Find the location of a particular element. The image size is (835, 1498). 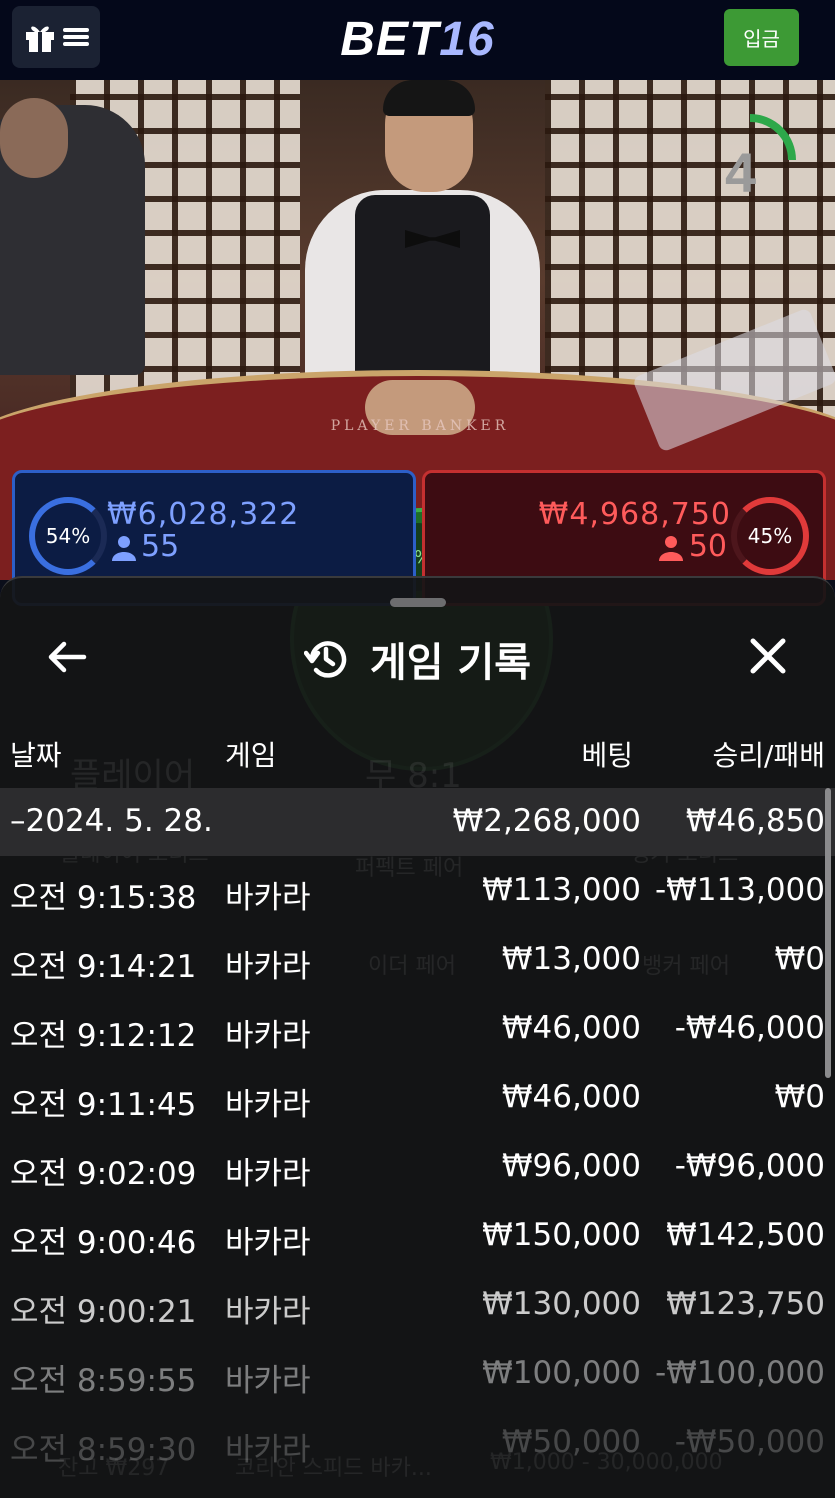

row-bet: ₩100,000 is located at coordinates (561, 1373).